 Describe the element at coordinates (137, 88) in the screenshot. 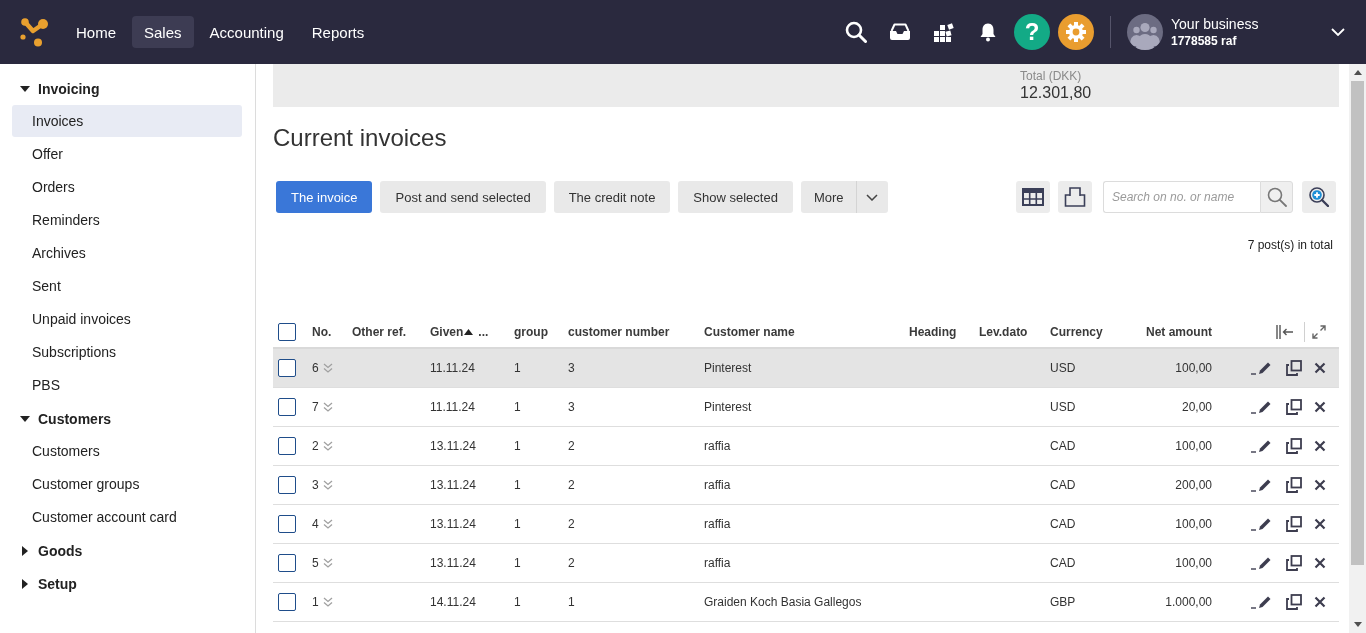

I see `sidebar-section: Invoicing` at that location.